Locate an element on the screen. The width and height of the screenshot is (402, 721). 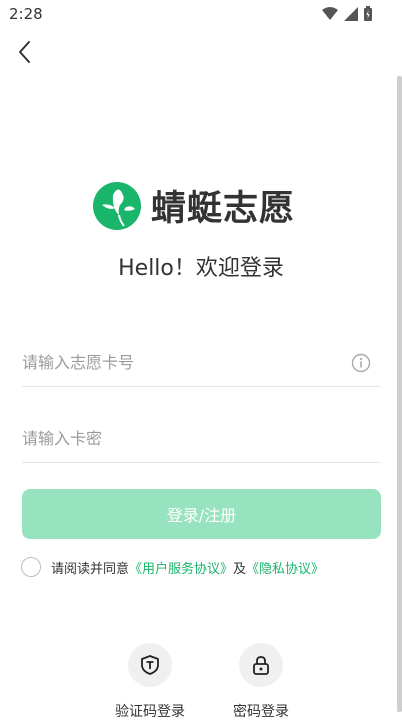
lock-icon is located at coordinates (261, 665).